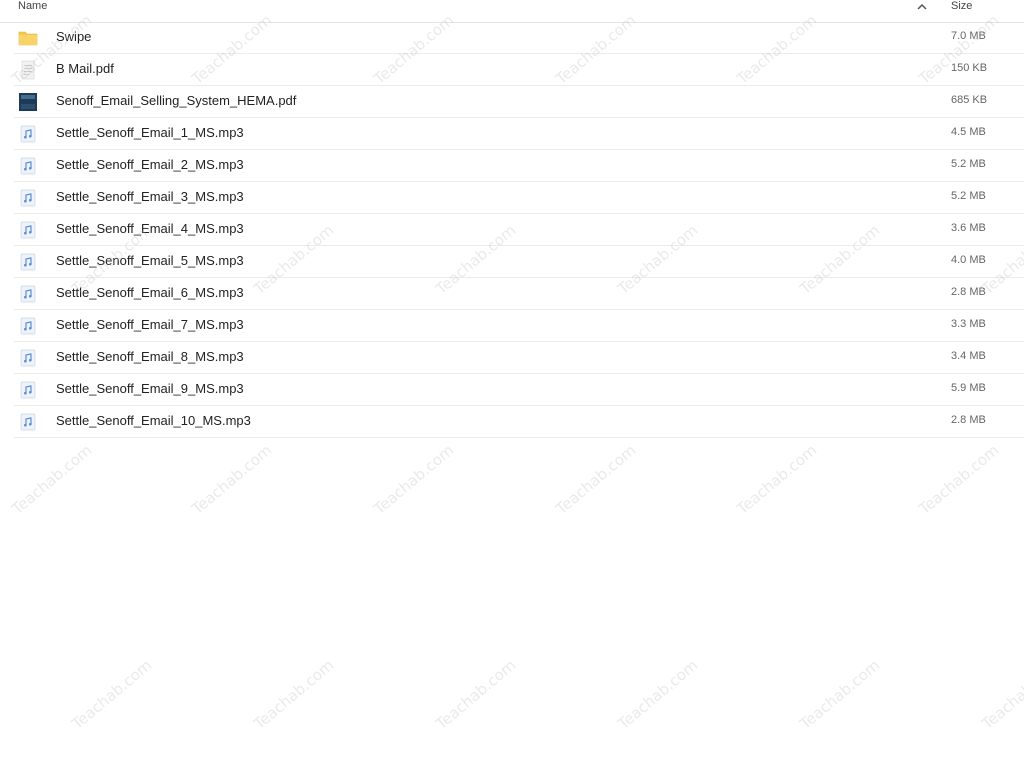 The image size is (1024, 768). What do you see at coordinates (968, 228) in the screenshot?
I see `file-size: 3.6 MB` at bounding box center [968, 228].